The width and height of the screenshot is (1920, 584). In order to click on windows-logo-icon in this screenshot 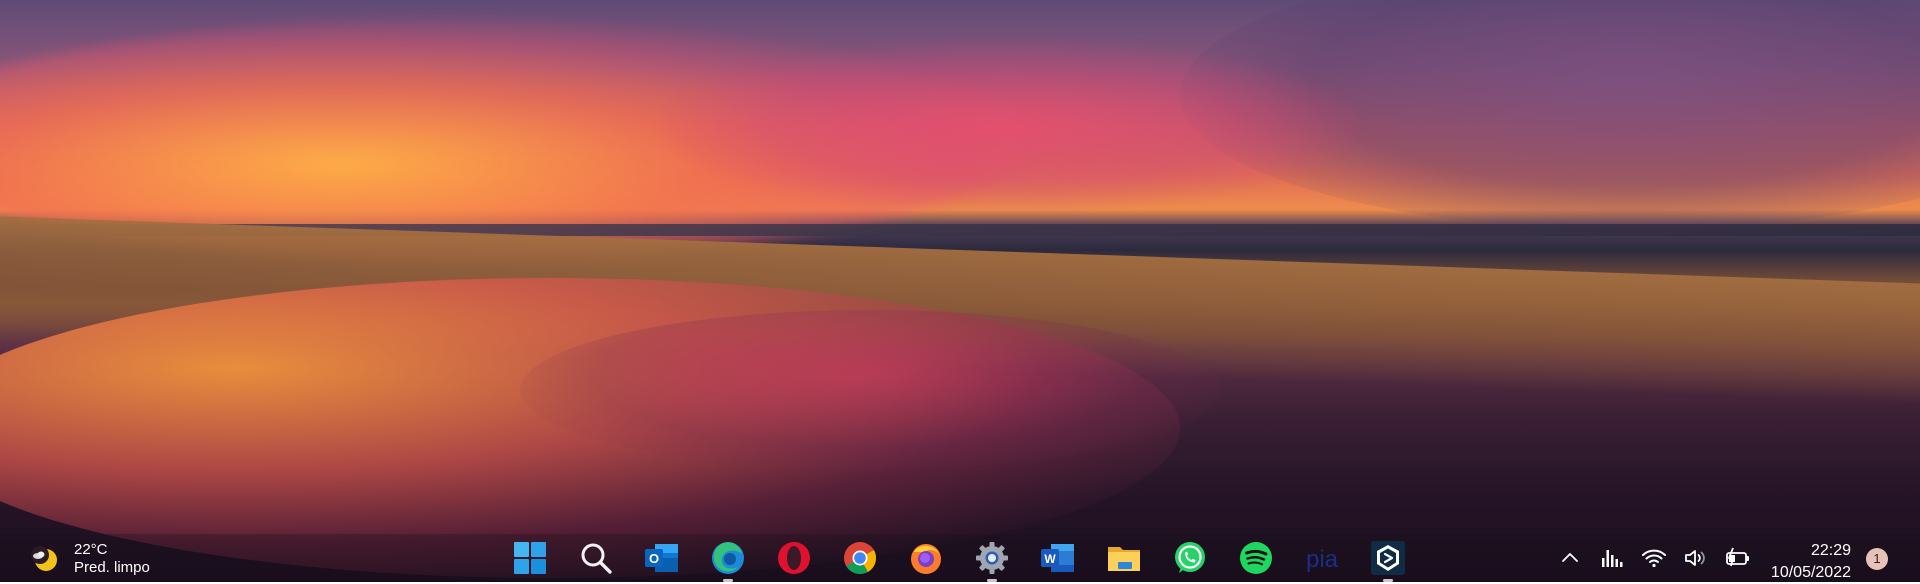, I will do `click(530, 558)`.